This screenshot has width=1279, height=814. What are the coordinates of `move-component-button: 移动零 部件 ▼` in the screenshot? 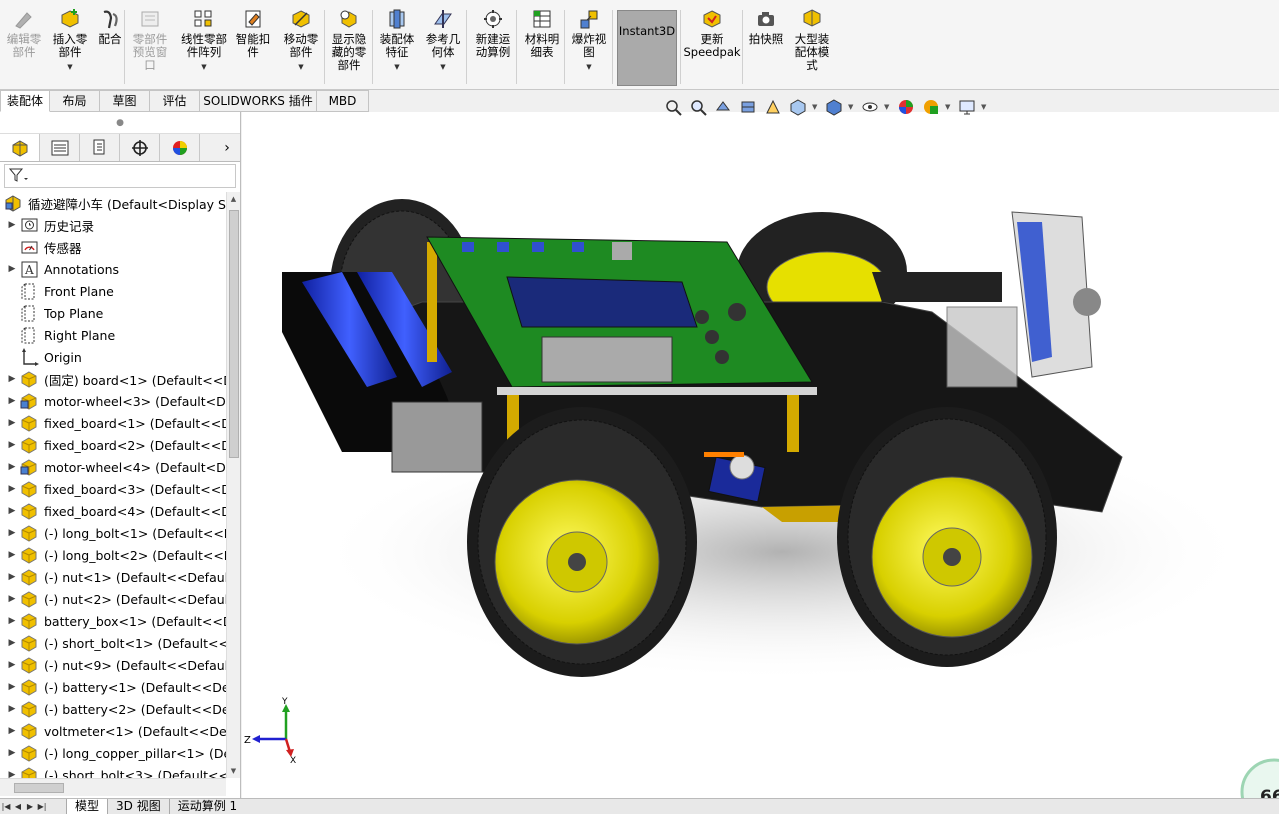 It's located at (301, 47).